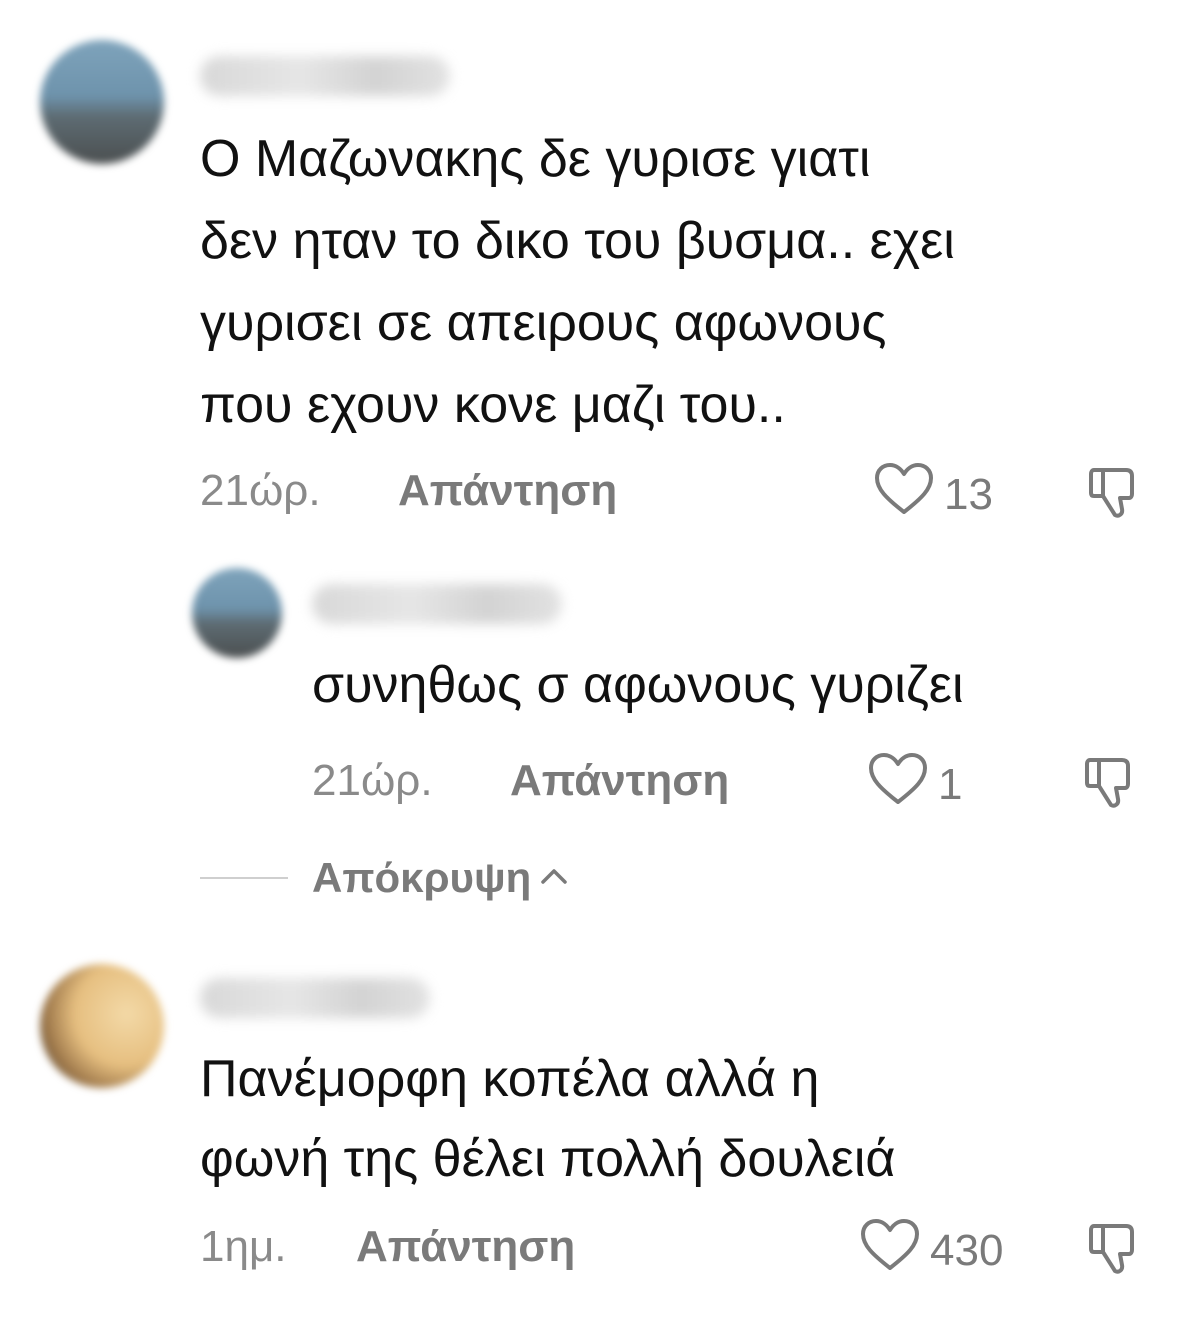 The width and height of the screenshot is (1200, 1327). I want to click on comment-timestamp: 1ημ., so click(243, 1246).